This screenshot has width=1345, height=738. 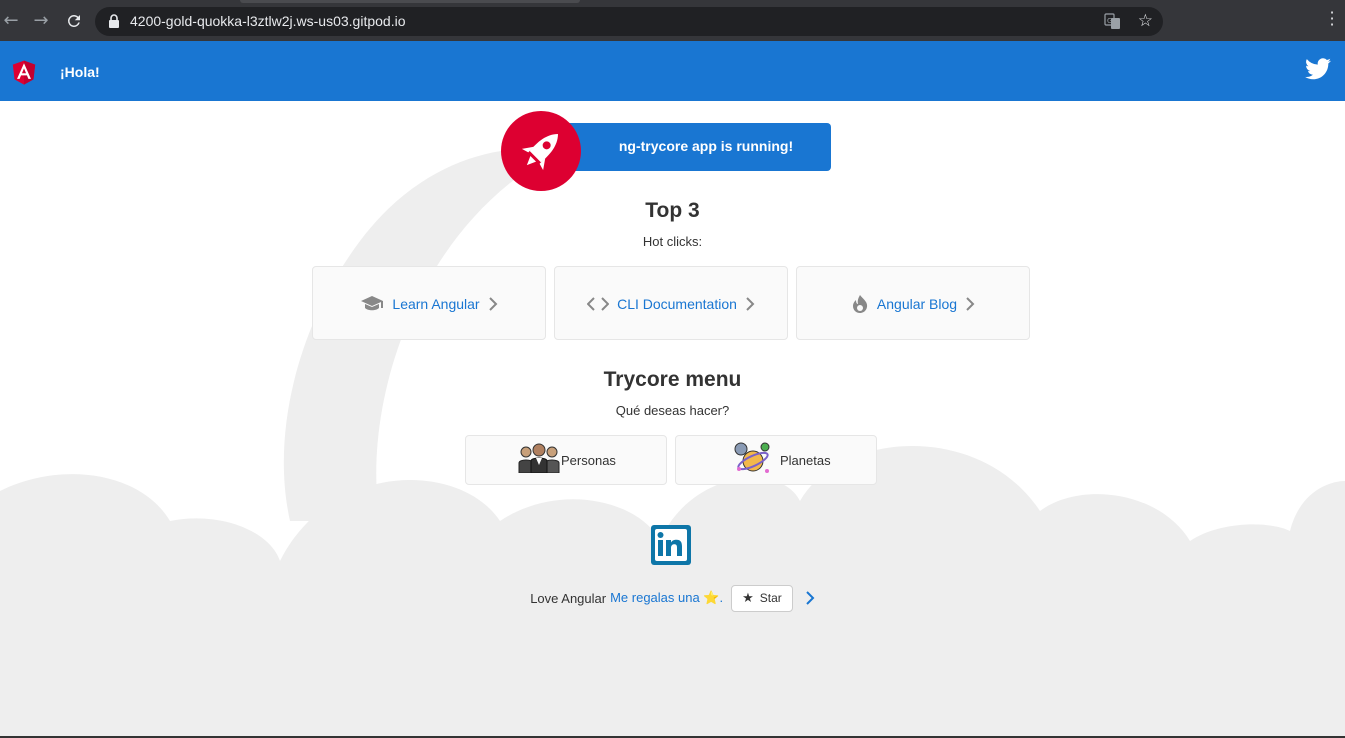 I want to click on love-angular-text: Love Angular, so click(x=568, y=598).